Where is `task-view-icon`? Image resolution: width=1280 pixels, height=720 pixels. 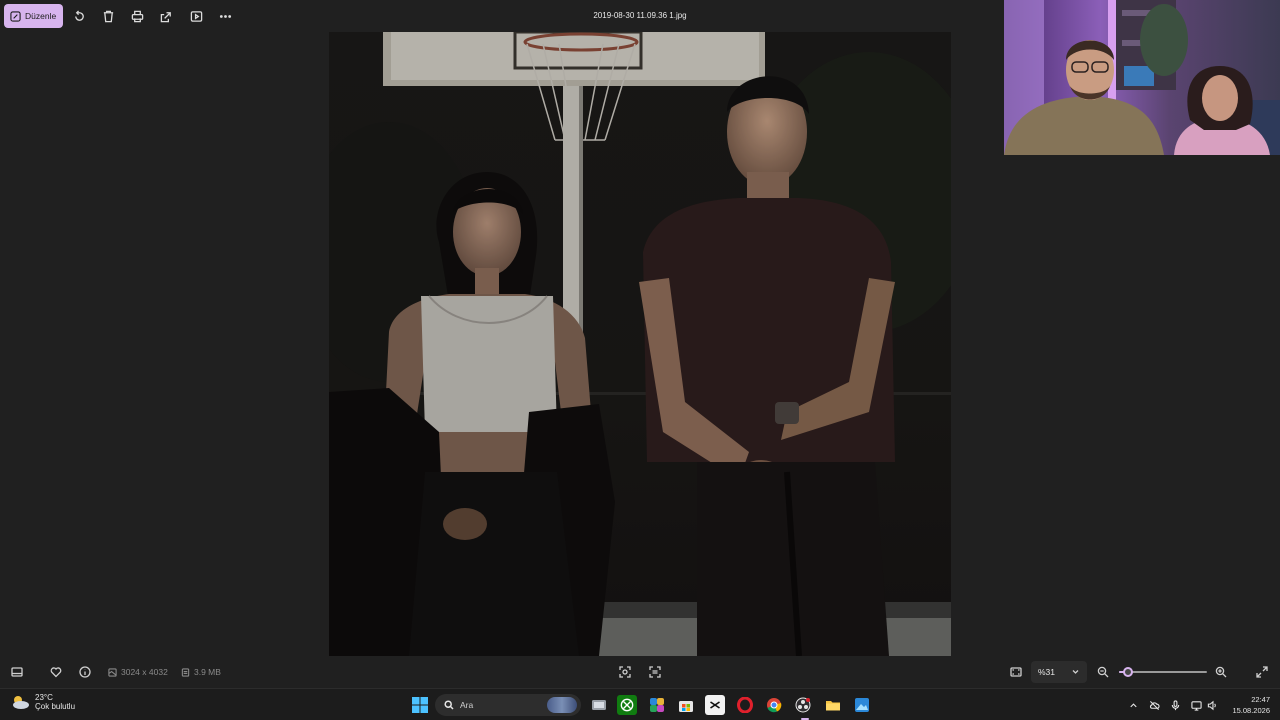 task-view-icon is located at coordinates (599, 705).